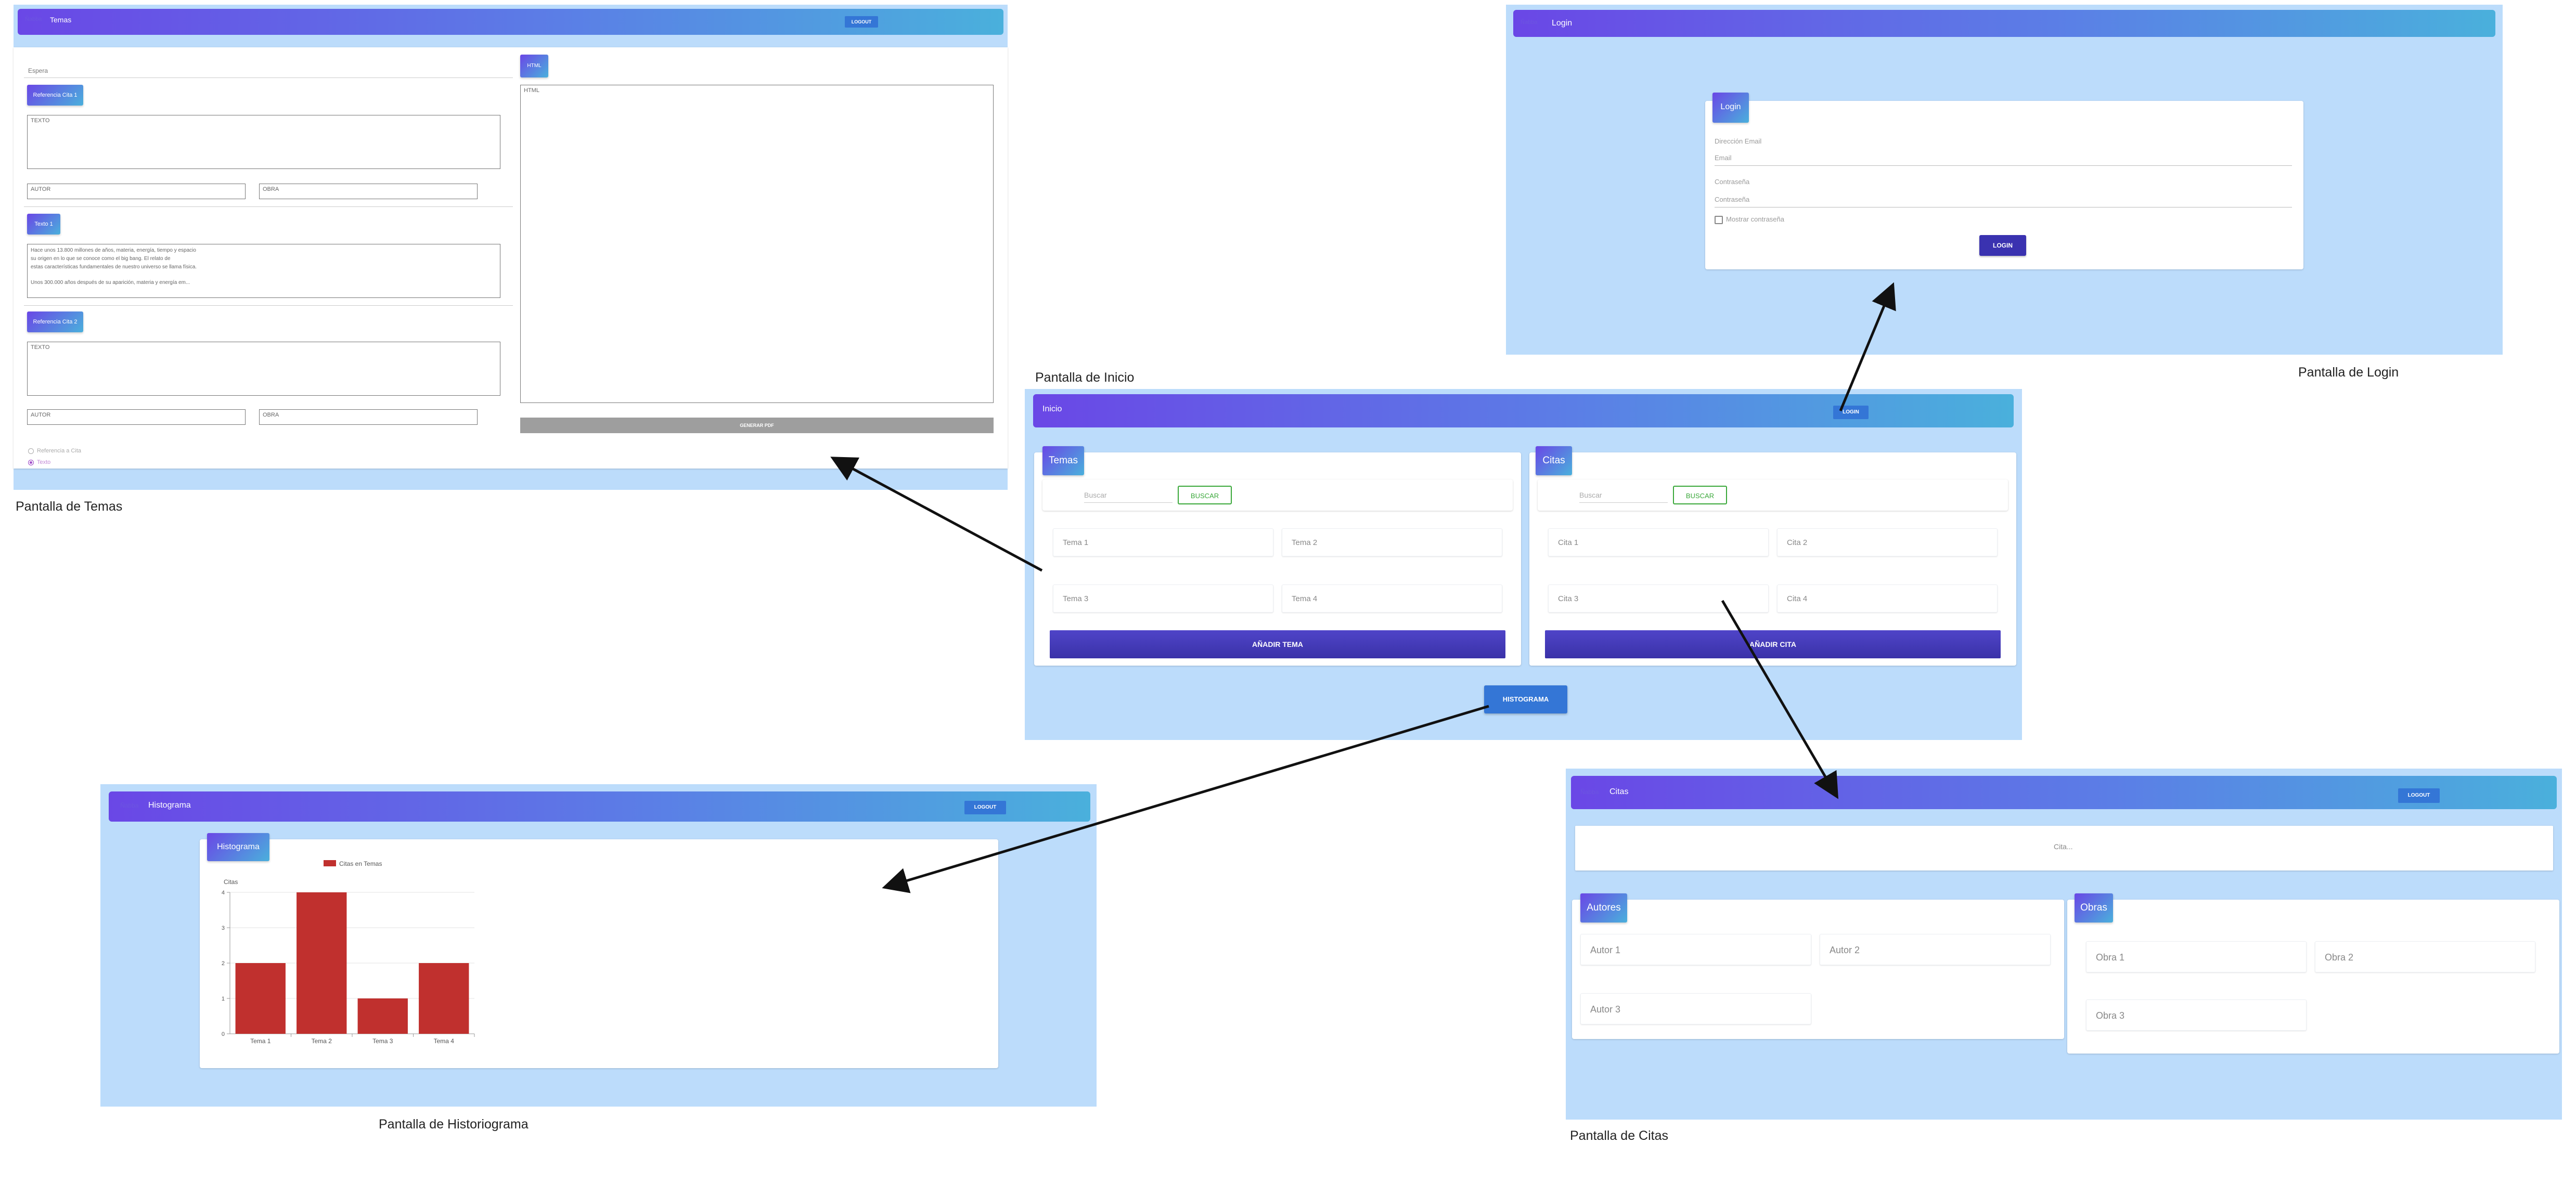  What do you see at coordinates (1780, 699) in the screenshot?
I see `arrow-inicio-to-citas` at bounding box center [1780, 699].